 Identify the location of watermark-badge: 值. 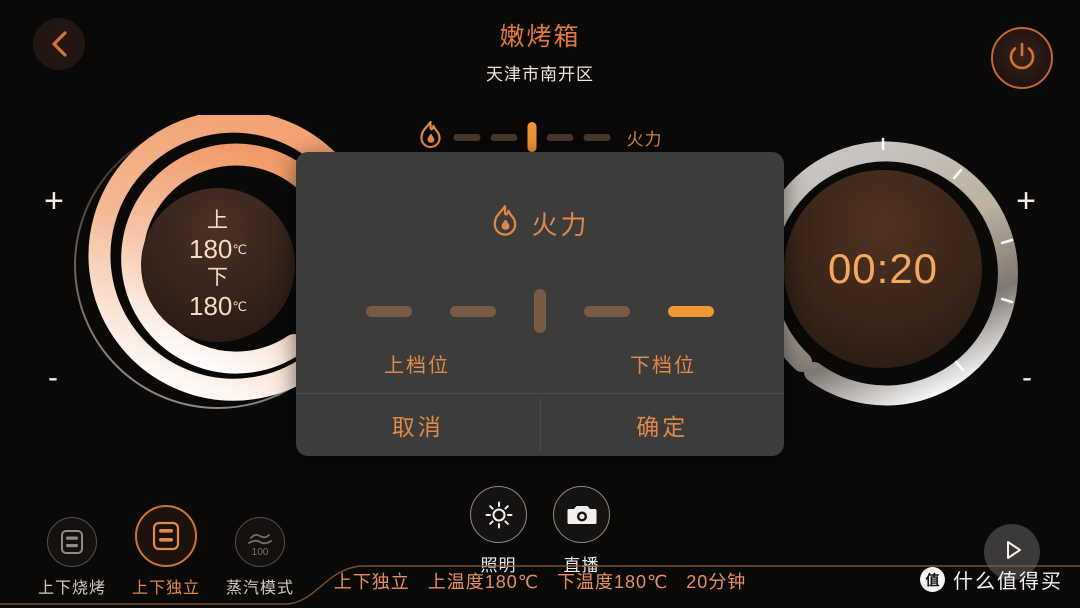
(932, 579).